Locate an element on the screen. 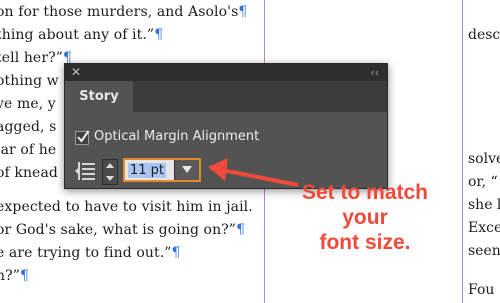 The image size is (500, 303). annotation-callout: Set to match your font size. is located at coordinates (365, 217).